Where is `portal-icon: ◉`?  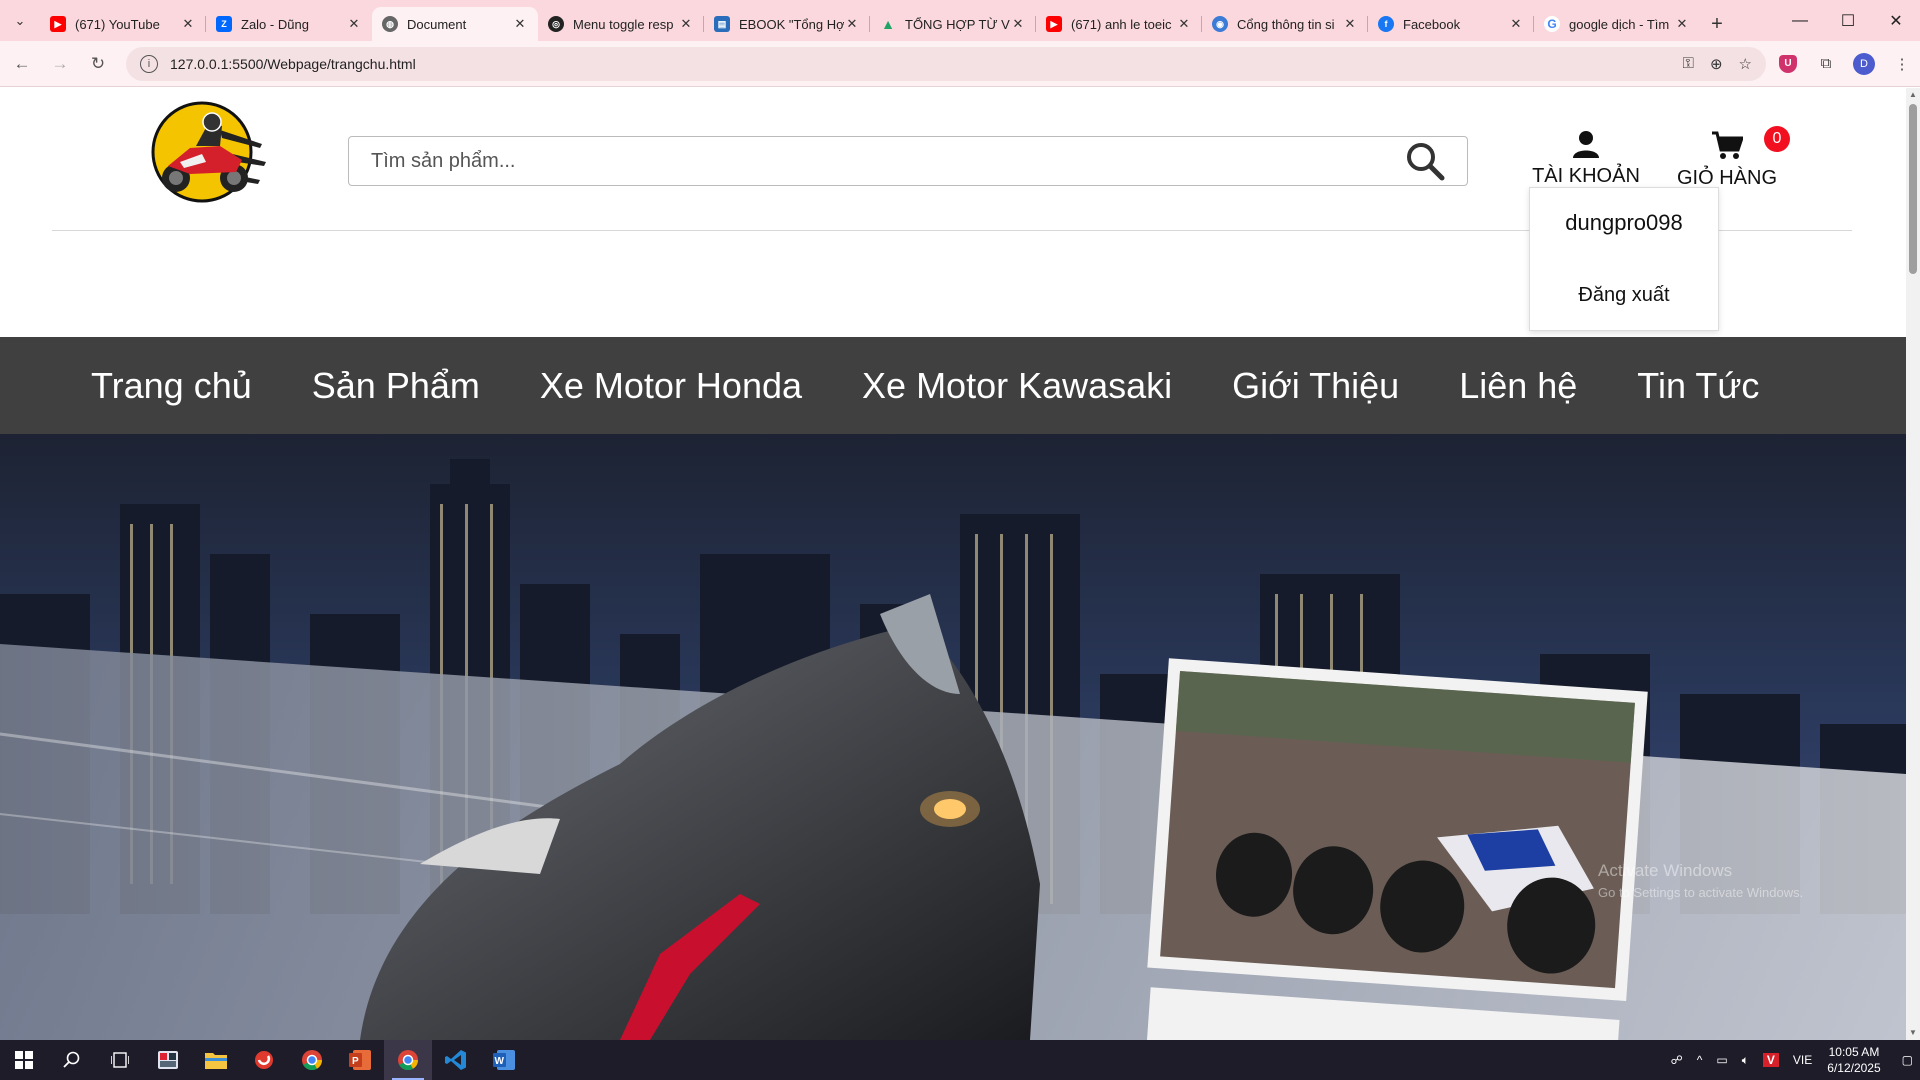 portal-icon: ◉ is located at coordinates (1220, 24).